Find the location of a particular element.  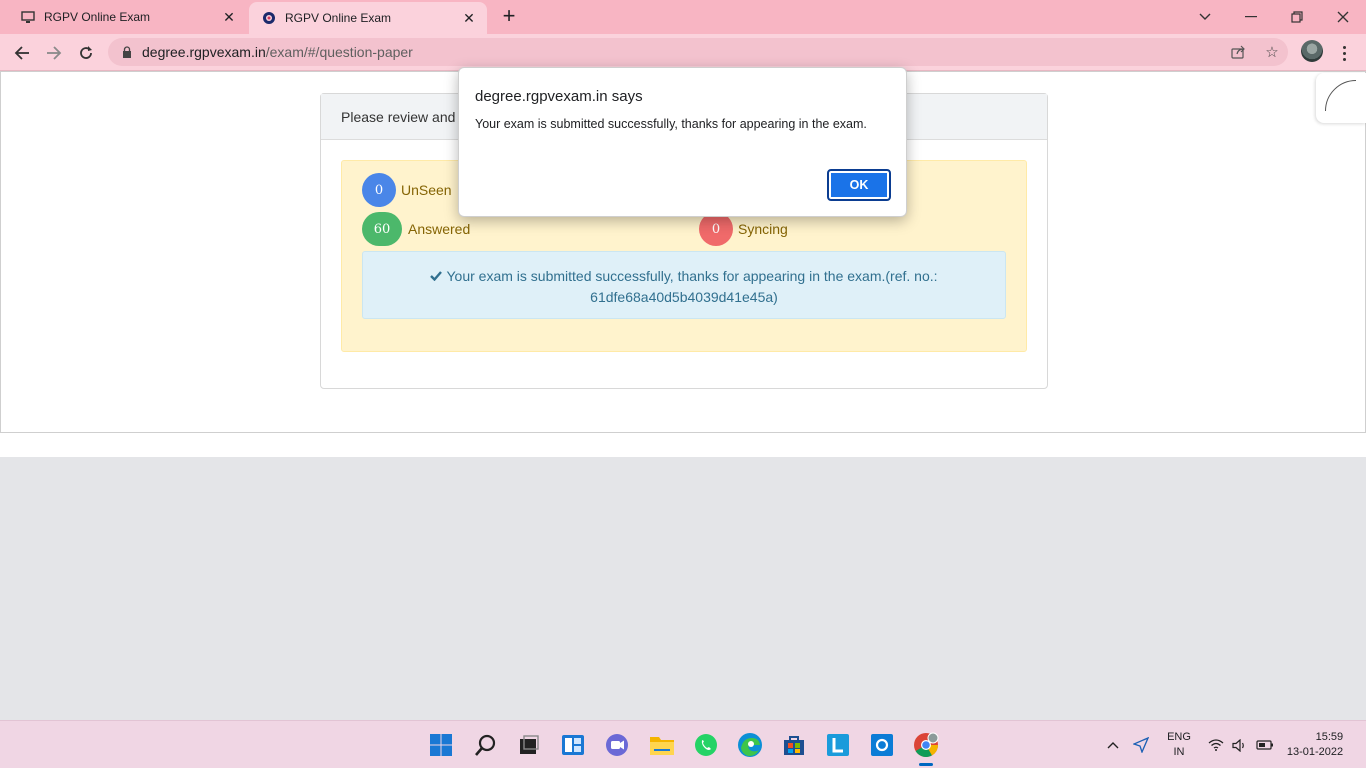

tab-rgpv-exam-1: RGPV Online Exam ✕ is located at coordinates (123, 17).